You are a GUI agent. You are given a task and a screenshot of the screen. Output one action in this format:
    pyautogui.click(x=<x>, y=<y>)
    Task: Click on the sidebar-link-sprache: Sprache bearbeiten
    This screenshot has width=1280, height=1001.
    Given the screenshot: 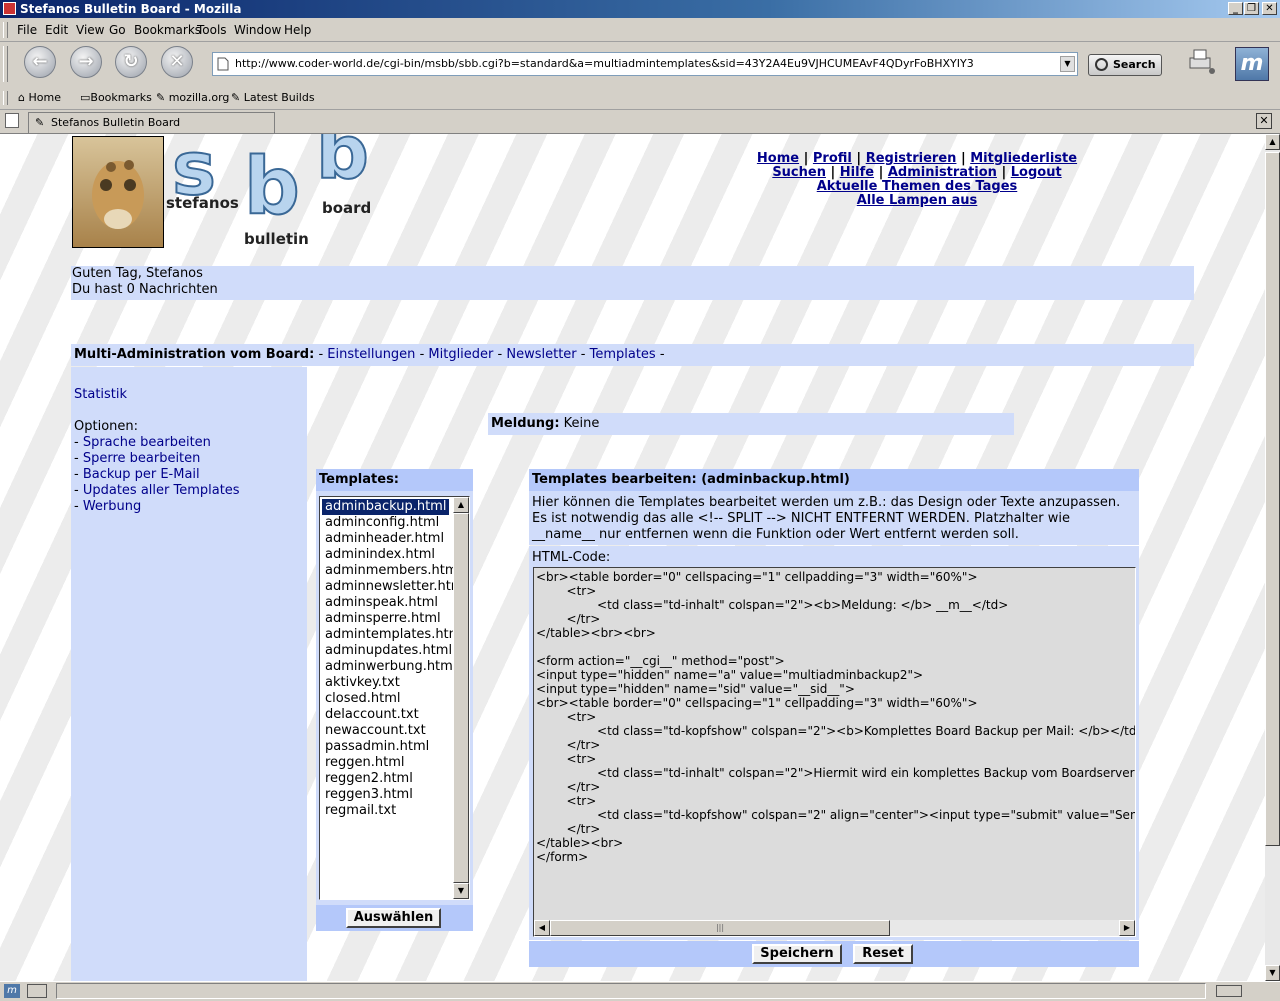 What is the action you would take?
    pyautogui.click(x=147, y=442)
    